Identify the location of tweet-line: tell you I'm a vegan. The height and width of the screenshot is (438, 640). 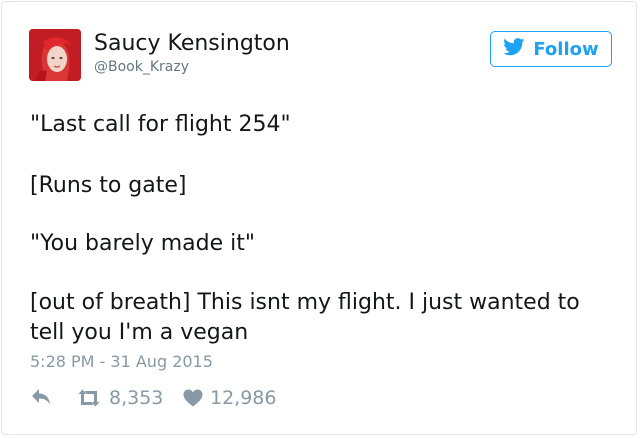
(139, 332).